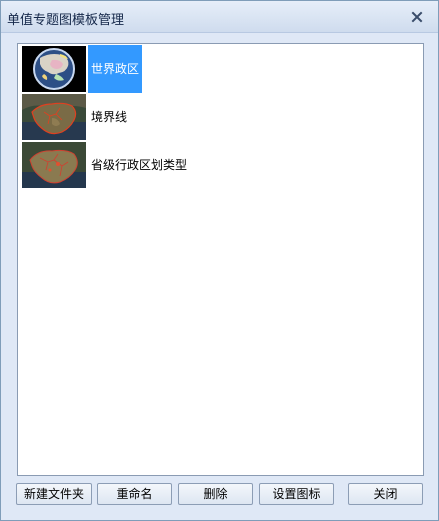 This screenshot has height=521, width=439. I want to click on china-boundary-thumbnail-icon, so click(54, 117).